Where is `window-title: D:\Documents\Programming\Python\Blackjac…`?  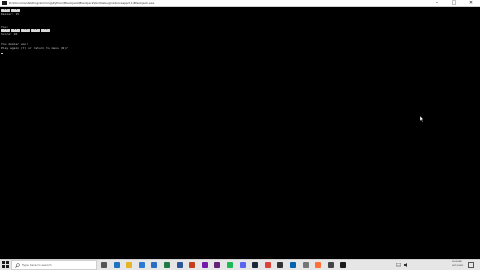 window-title: D:\Documents\Programming\Python\Blackjac… is located at coordinates (82, 3).